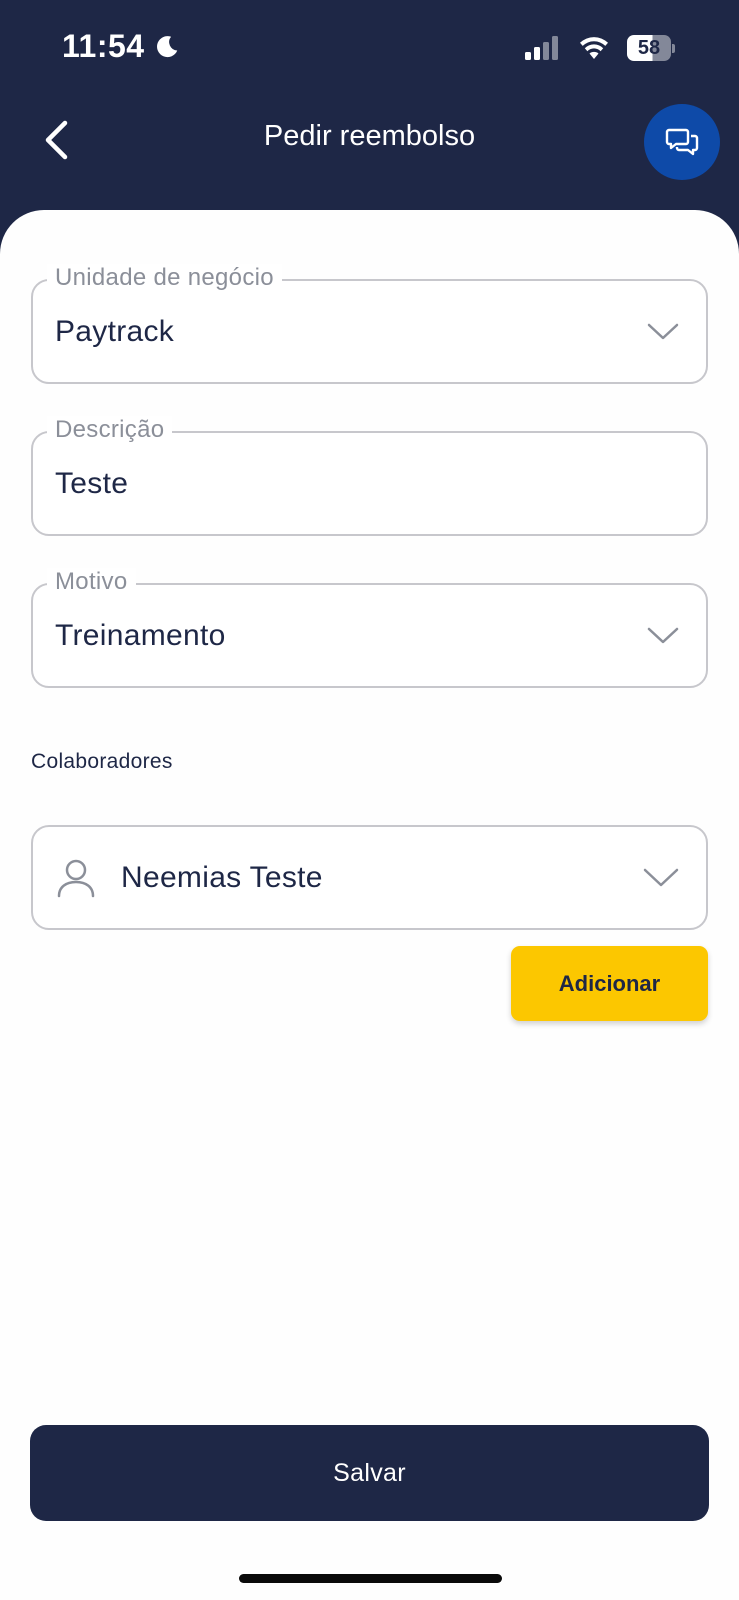 The image size is (739, 1600). What do you see at coordinates (164, 278) in the screenshot?
I see `business-unit-label: Unidade de negócio` at bounding box center [164, 278].